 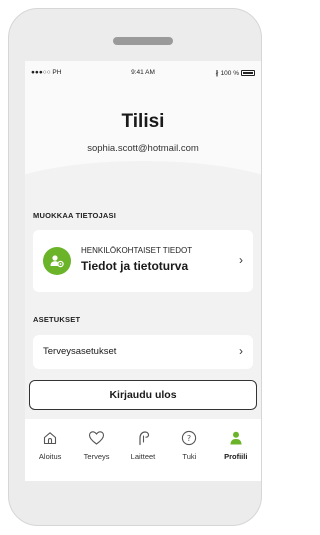 I want to click on header-curve, so click(x=143, y=201).